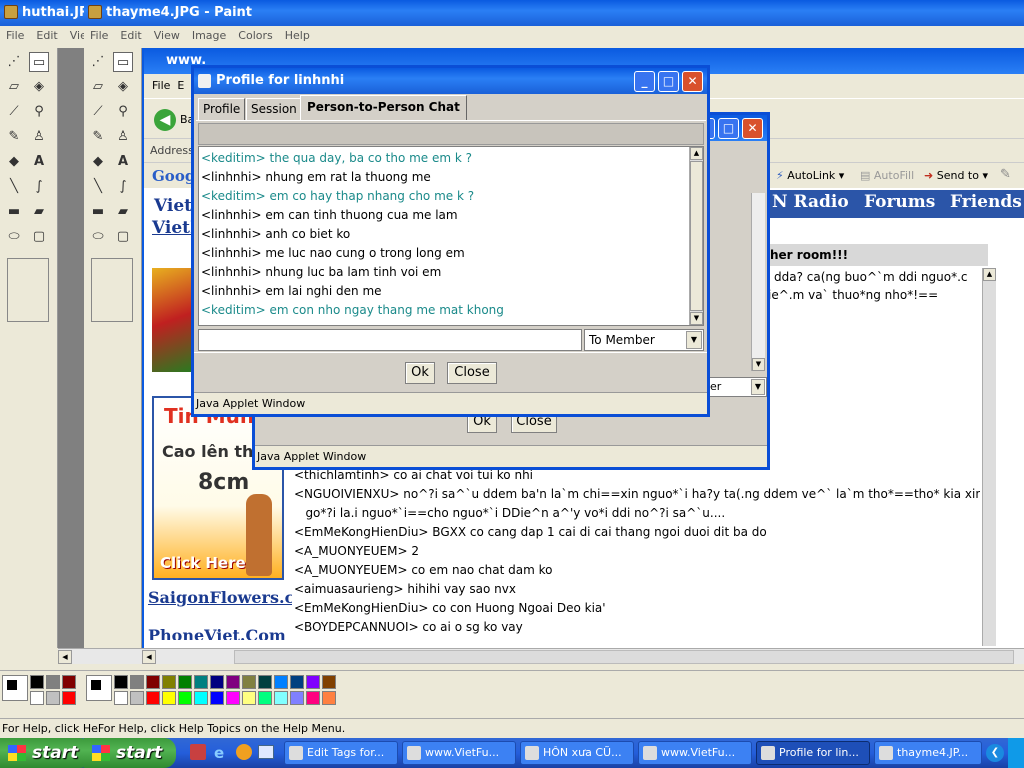 The image size is (1024, 768). I want to click on menu-colors: Colors, so click(255, 35).